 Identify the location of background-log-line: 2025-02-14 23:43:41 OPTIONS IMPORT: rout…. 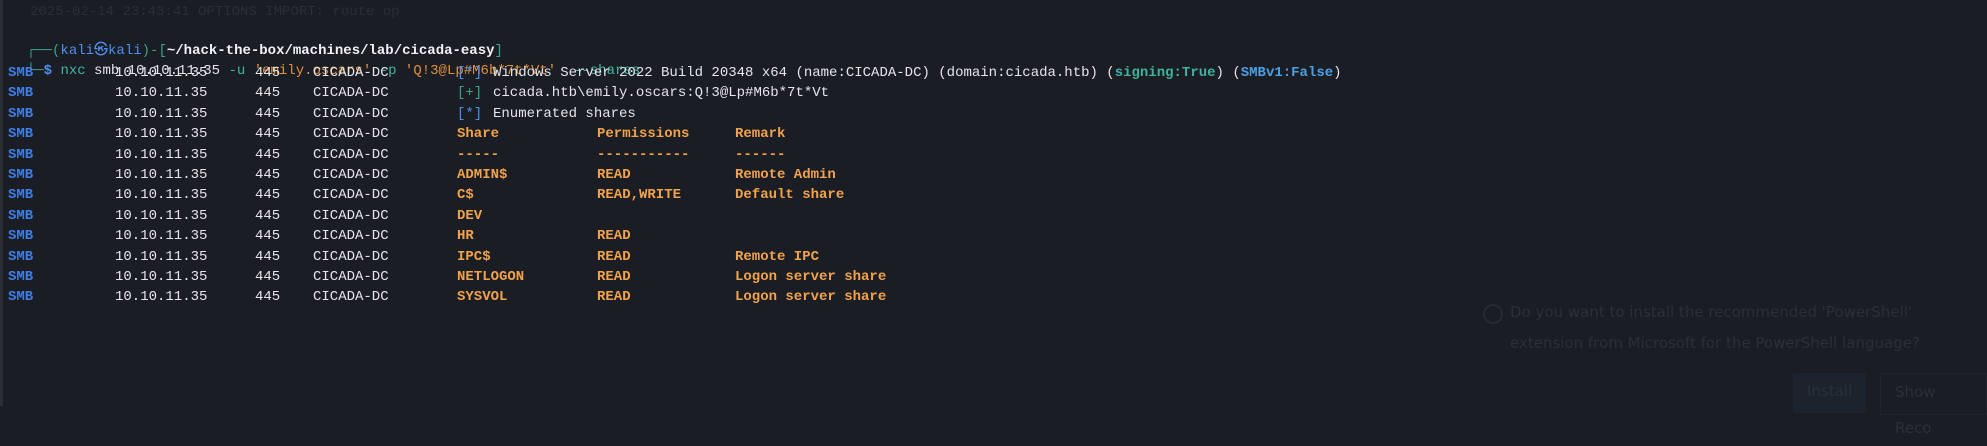
(215, 12).